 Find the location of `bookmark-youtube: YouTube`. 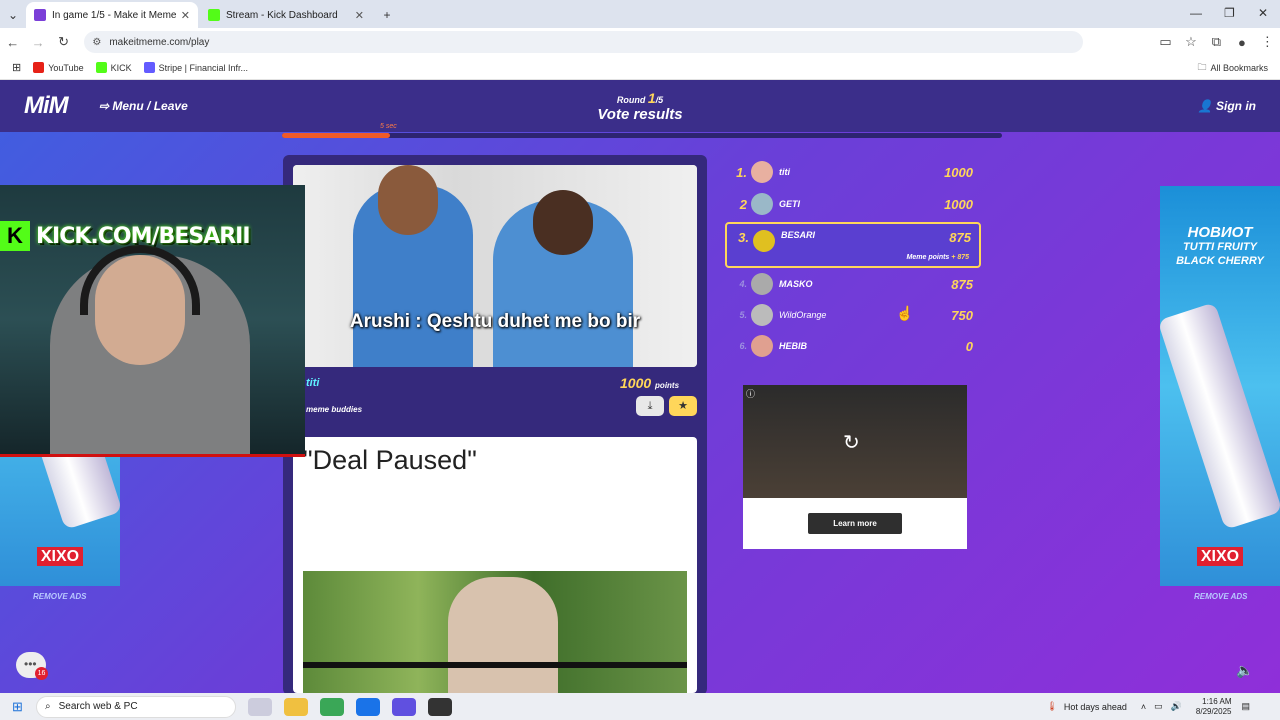

bookmark-youtube: YouTube is located at coordinates (58, 67).